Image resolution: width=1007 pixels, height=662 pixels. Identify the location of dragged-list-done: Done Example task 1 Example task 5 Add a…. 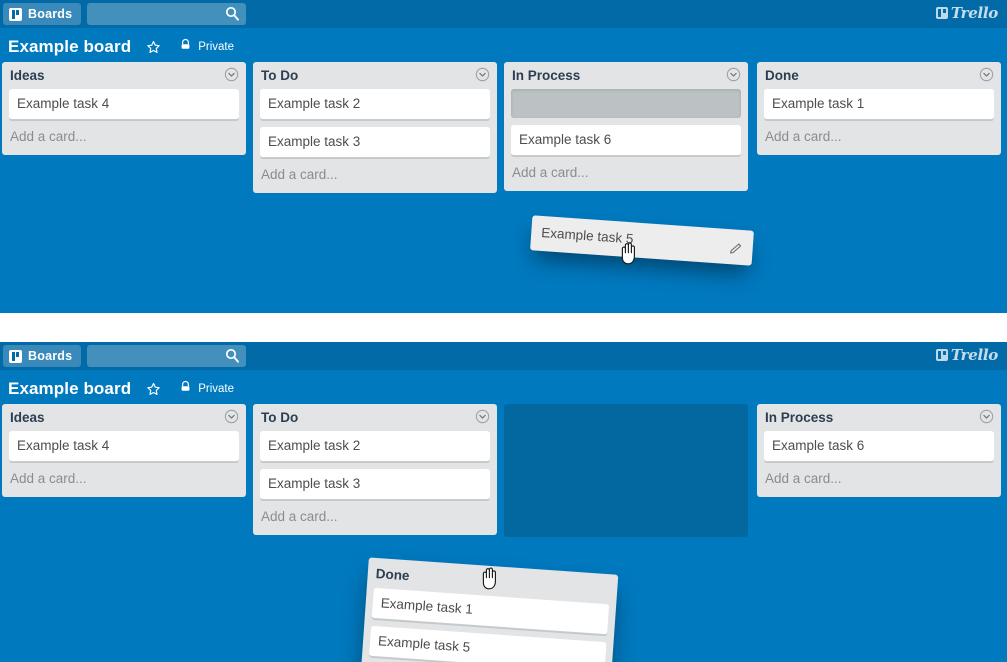
(489, 609).